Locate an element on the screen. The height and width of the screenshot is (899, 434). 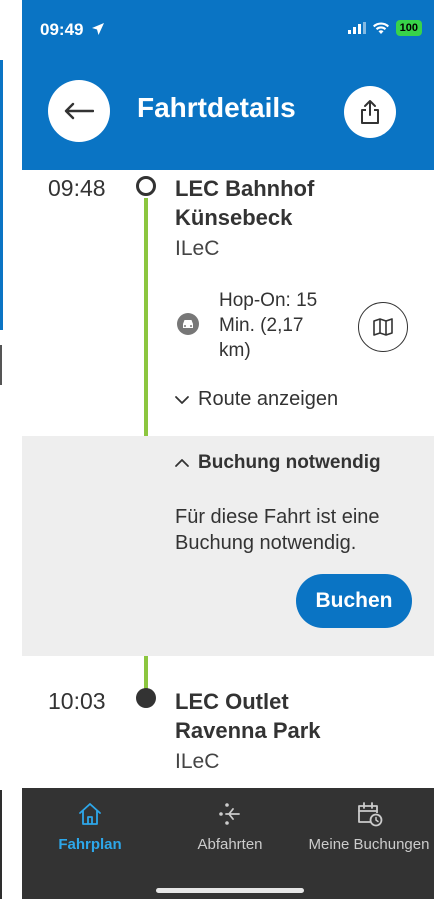
home-icon is located at coordinates (90, 814).